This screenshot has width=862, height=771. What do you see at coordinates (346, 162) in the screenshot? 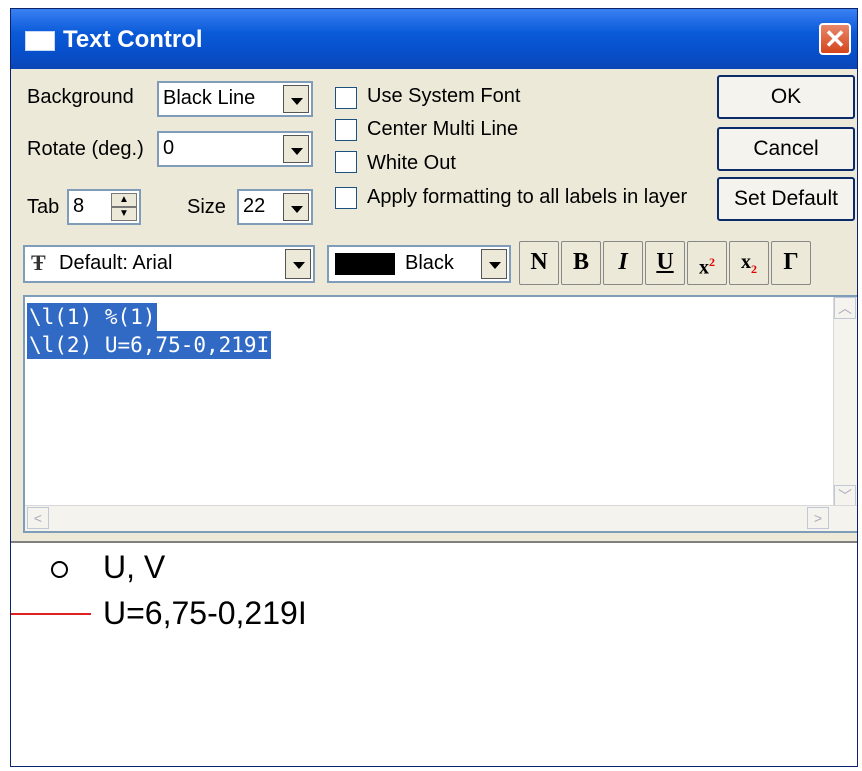
I see `white-out-checkbox` at bounding box center [346, 162].